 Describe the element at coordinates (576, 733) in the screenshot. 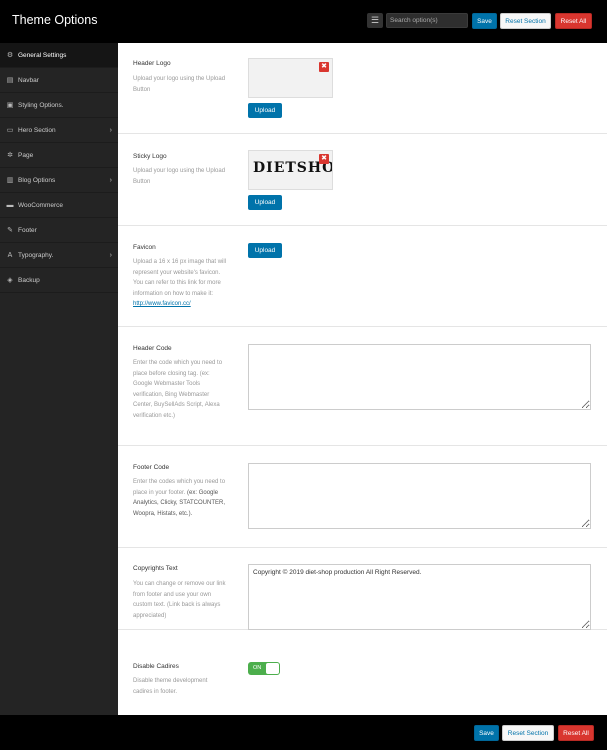

I see `footer-reset-all-button: Reset All` at that location.